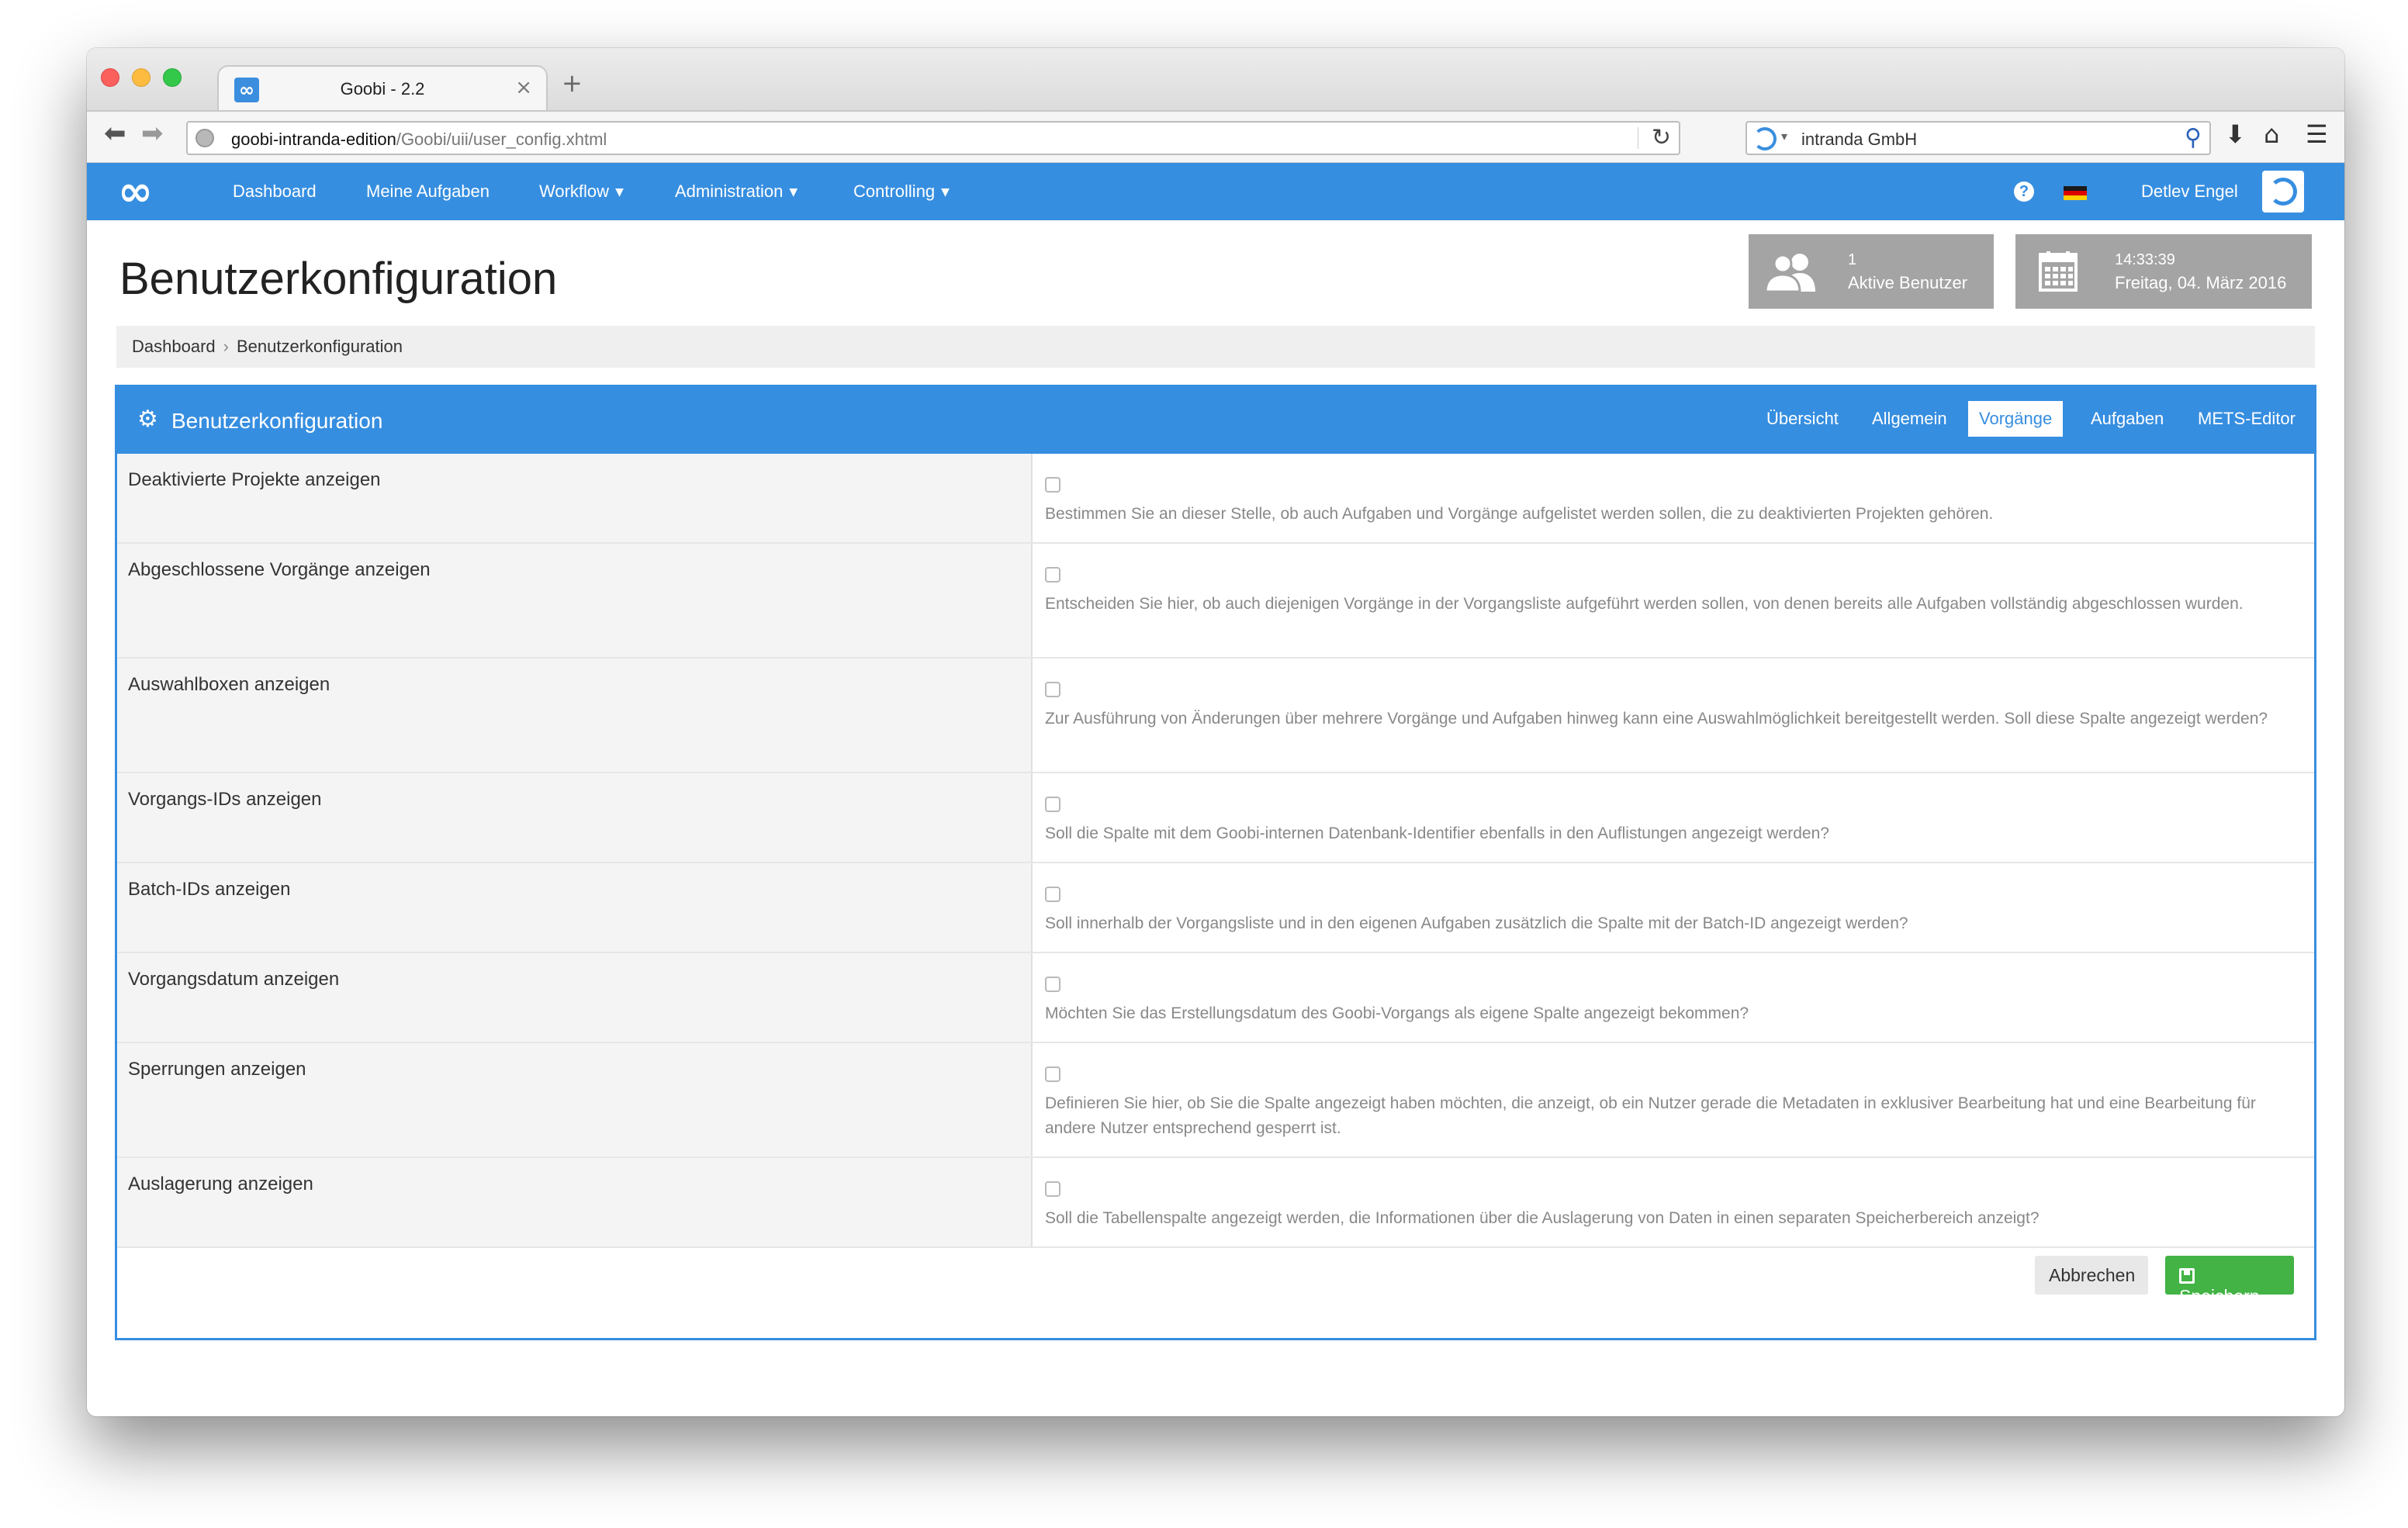  Describe the element at coordinates (894, 191) in the screenshot. I see `nav-label: Controlling` at that location.